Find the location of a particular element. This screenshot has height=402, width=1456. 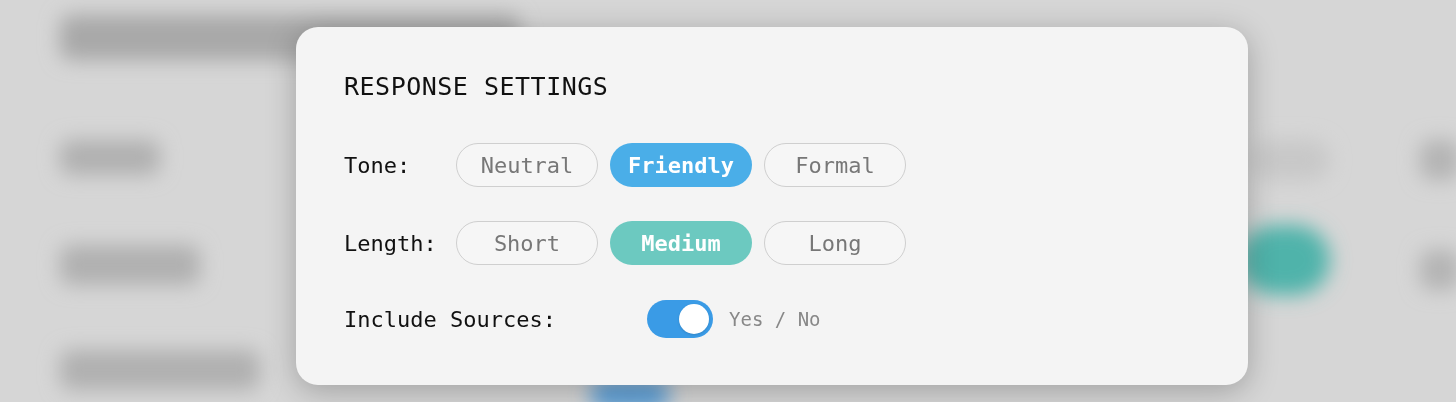

option-pill: Neutral is located at coordinates (527, 165).